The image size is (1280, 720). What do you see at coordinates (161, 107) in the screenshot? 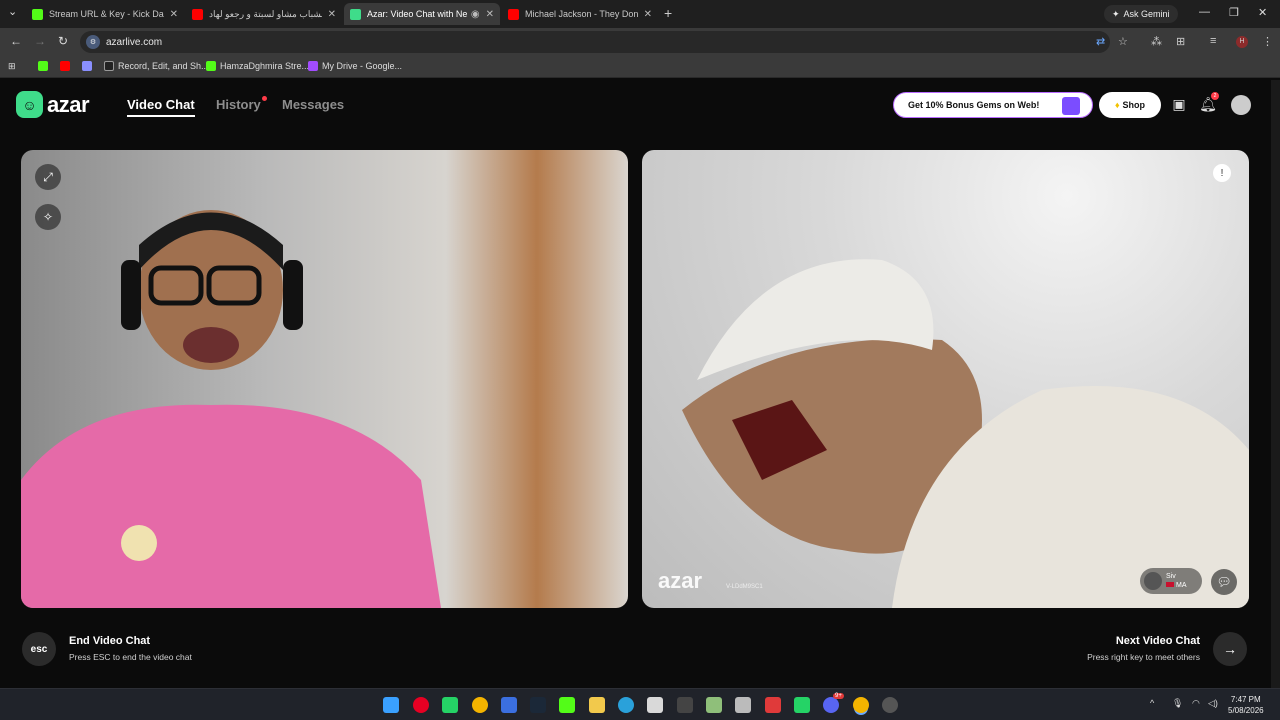
I see `nav-video-chat: Video Chat` at bounding box center [161, 107].